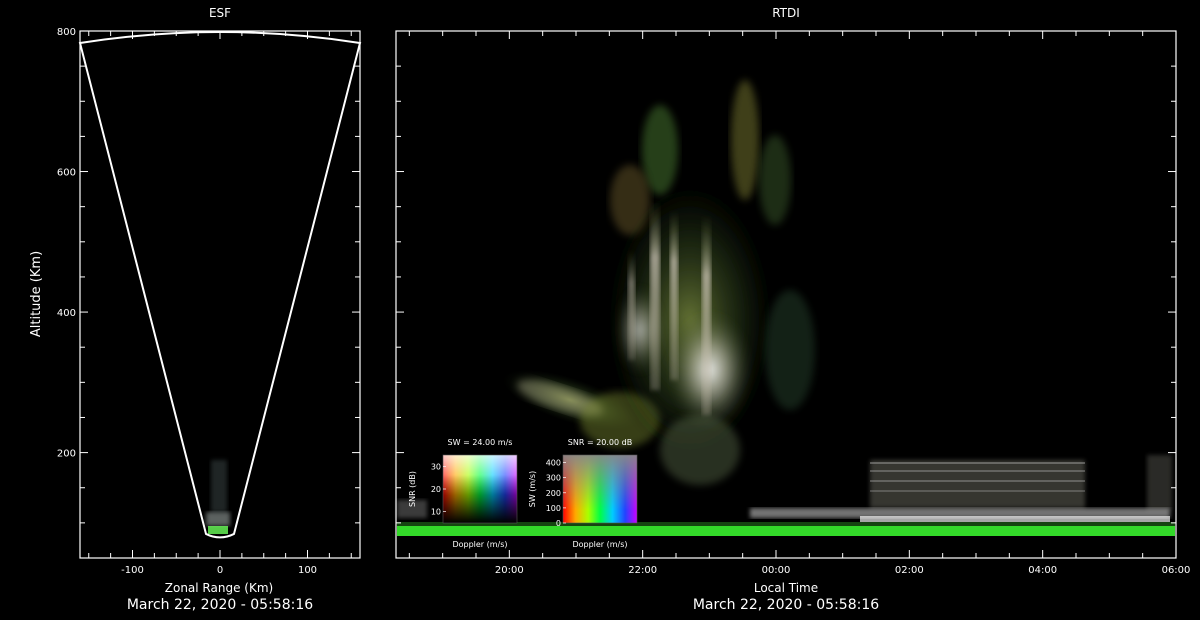  I want to click on rtdi-x-label: Local Time, so click(786, 588).